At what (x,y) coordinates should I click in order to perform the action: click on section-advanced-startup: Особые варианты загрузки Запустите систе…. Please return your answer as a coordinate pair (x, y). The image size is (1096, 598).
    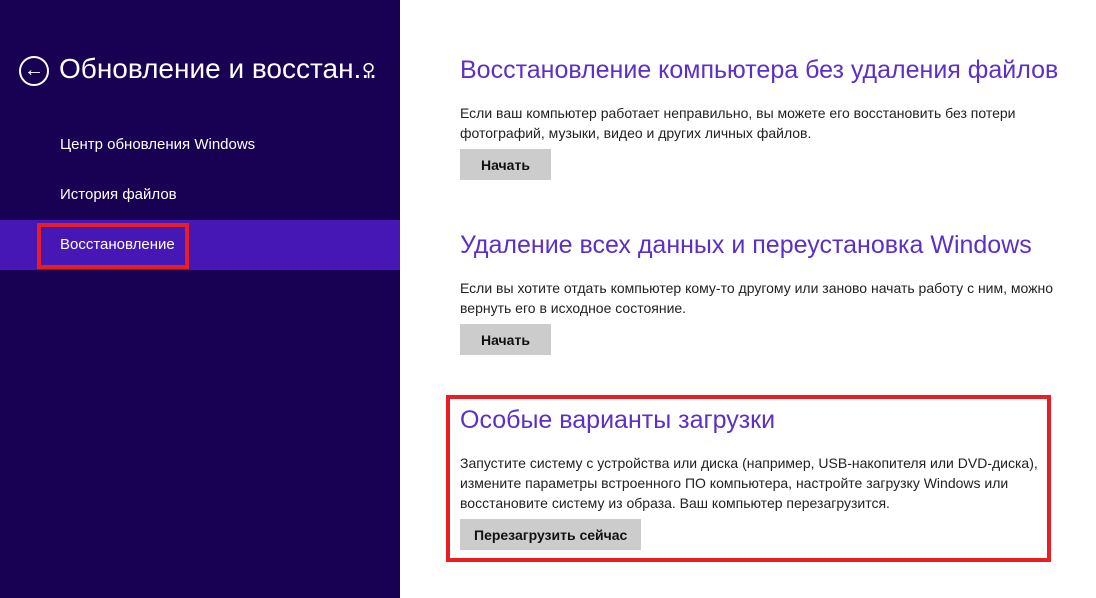
    Looking at the image, I should click on (749, 478).